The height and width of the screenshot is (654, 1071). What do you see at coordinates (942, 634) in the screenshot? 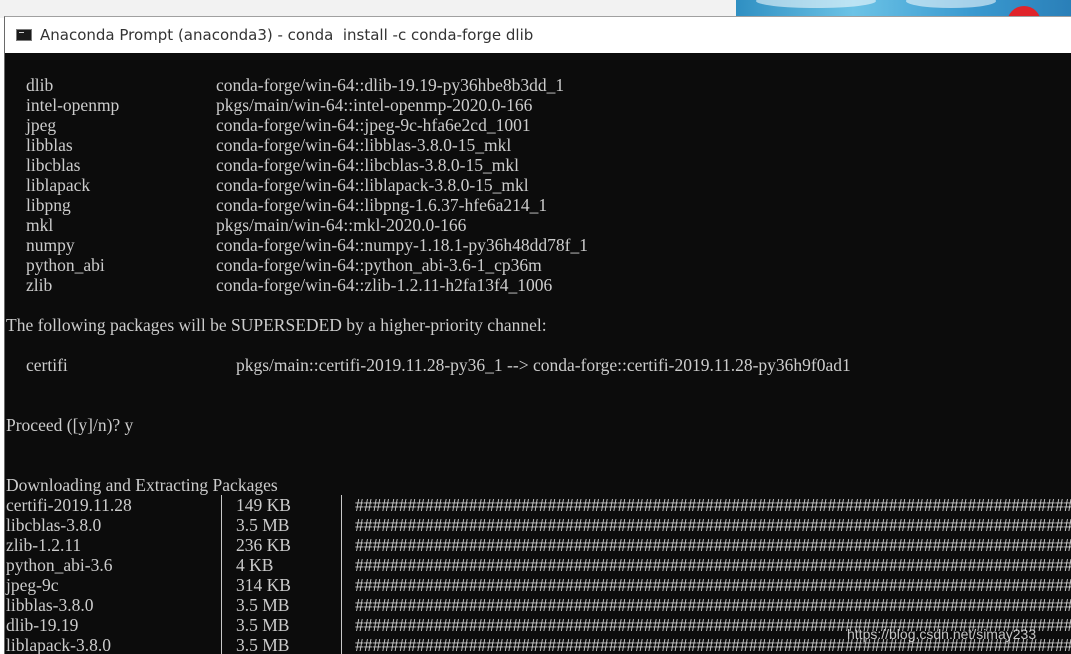
I see `watermark: https://blog.csdn.net/simay233` at bounding box center [942, 634].